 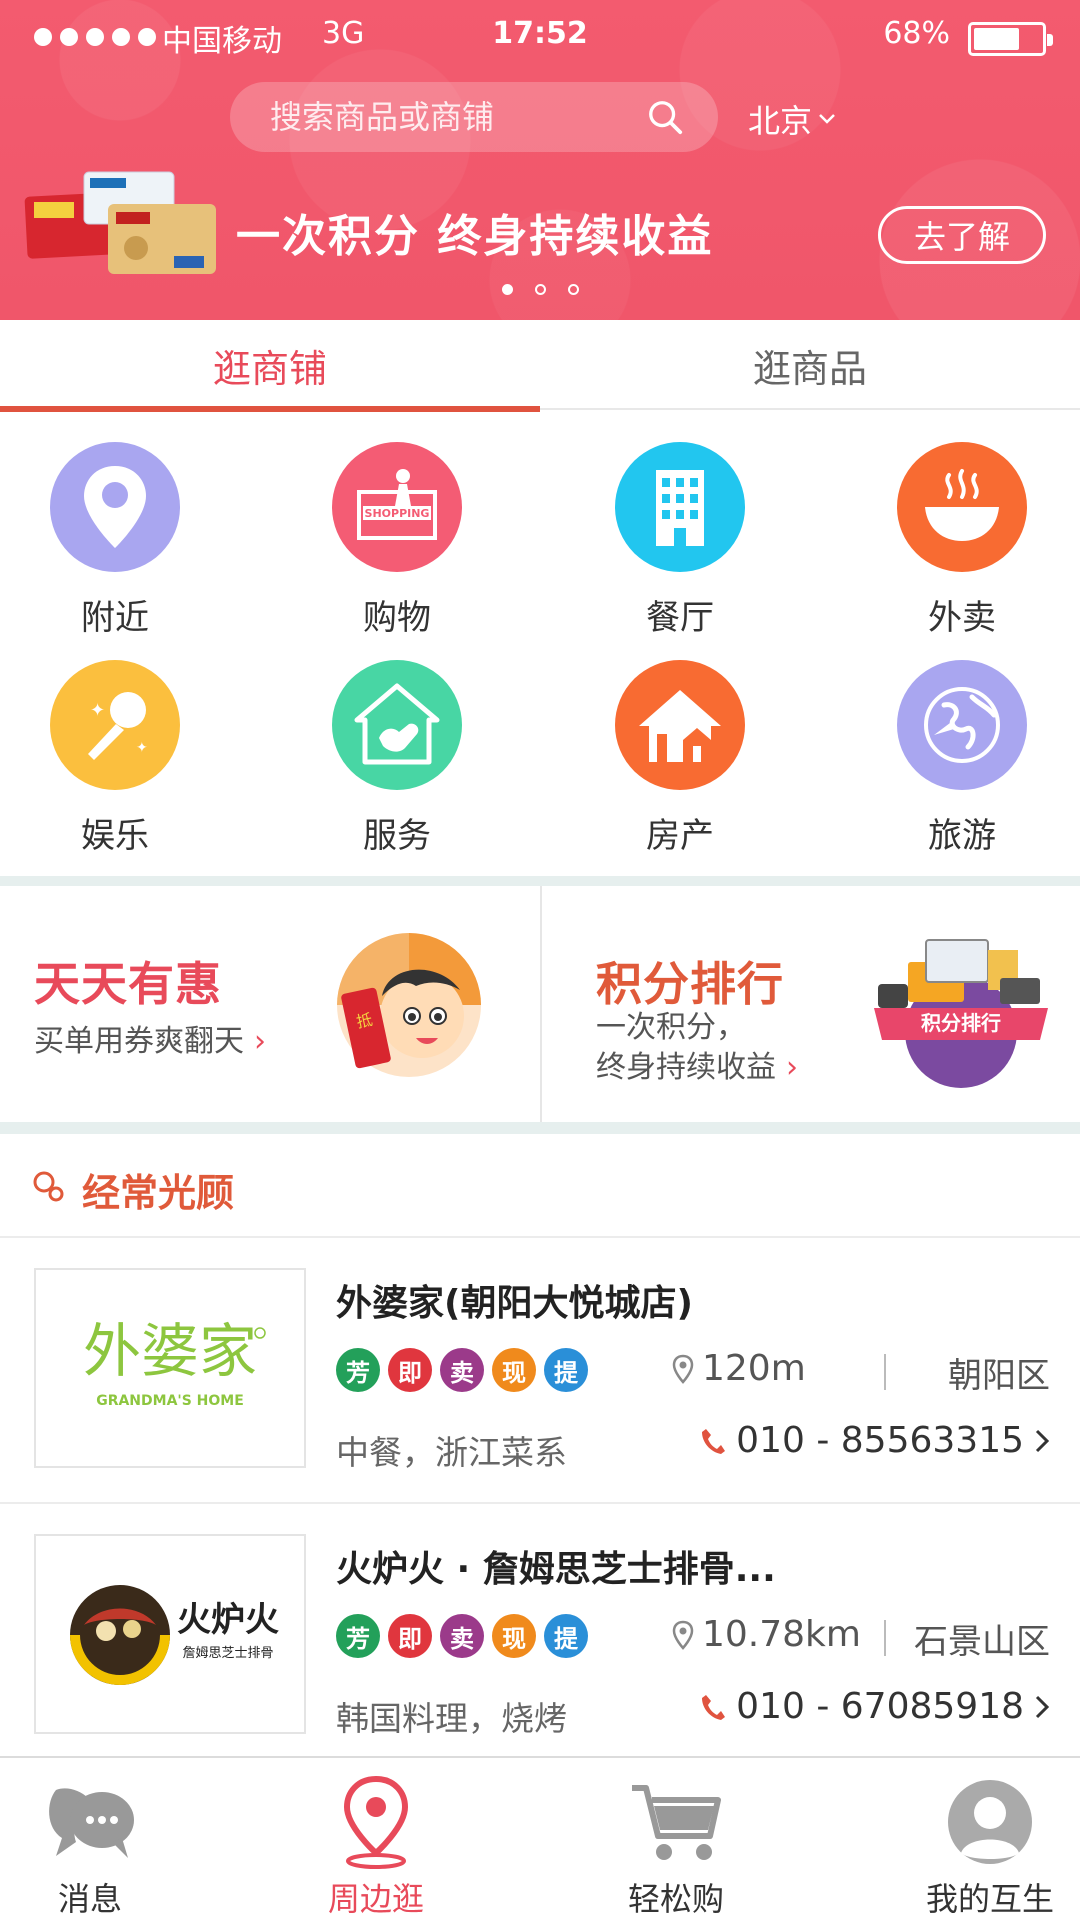 What do you see at coordinates (1010, 39) in the screenshot?
I see `battery-icon` at bounding box center [1010, 39].